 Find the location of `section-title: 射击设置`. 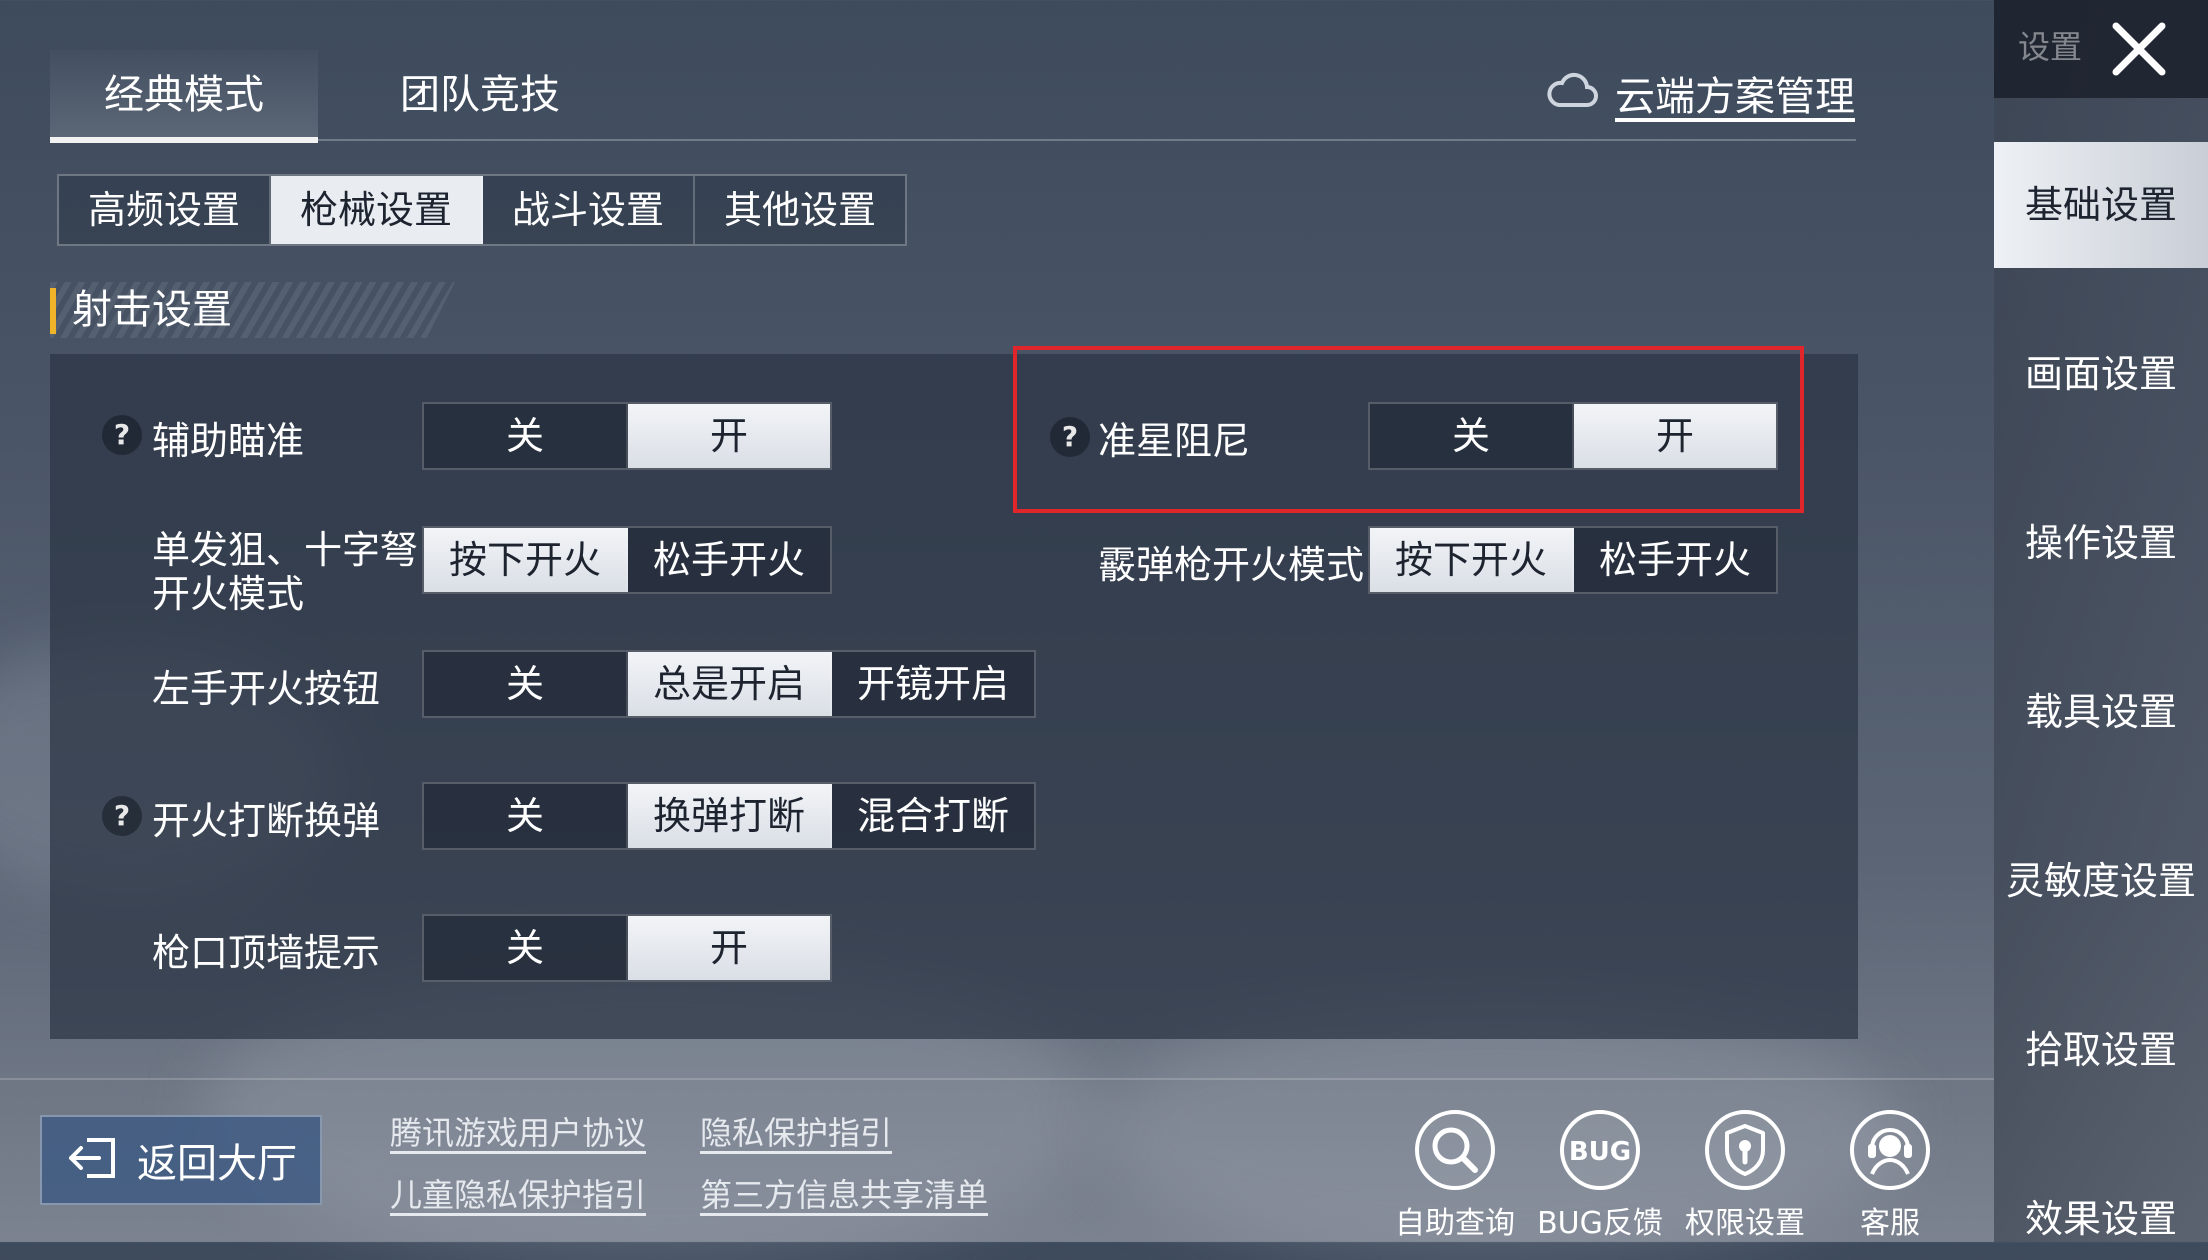

section-title: 射击设置 is located at coordinates (152, 310).